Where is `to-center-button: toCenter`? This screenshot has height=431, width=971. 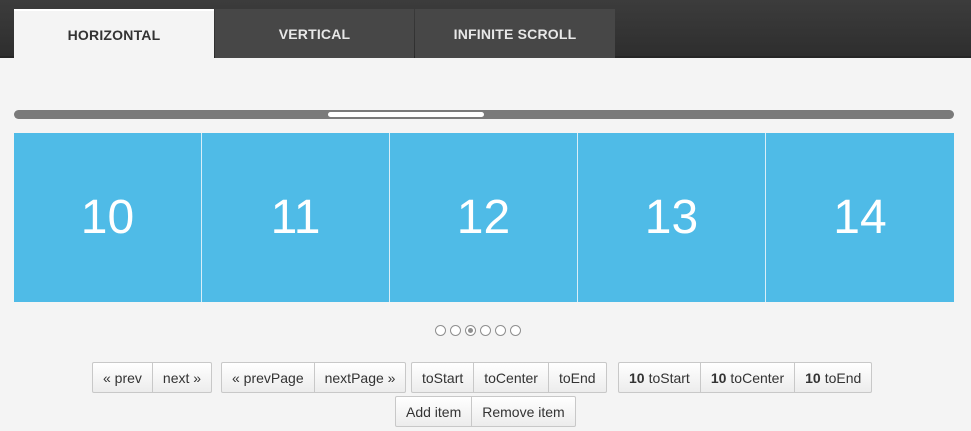
to-center-button: toCenter is located at coordinates (511, 377).